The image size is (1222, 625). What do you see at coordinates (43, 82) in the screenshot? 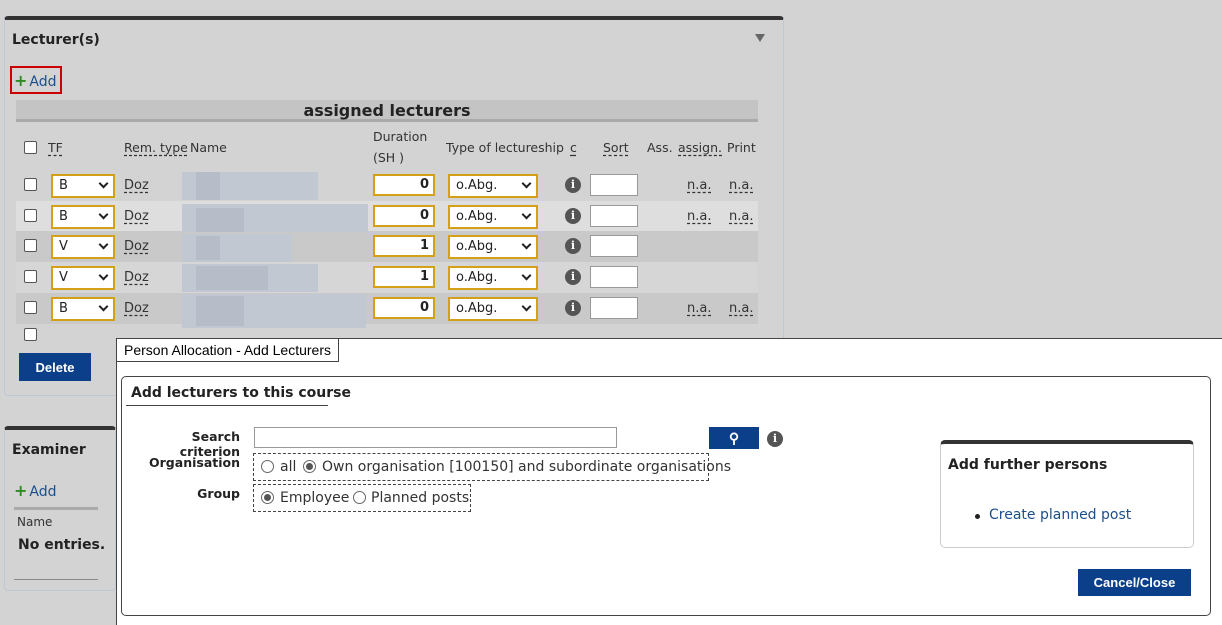
I see `add-lecturer-label: Add` at bounding box center [43, 82].